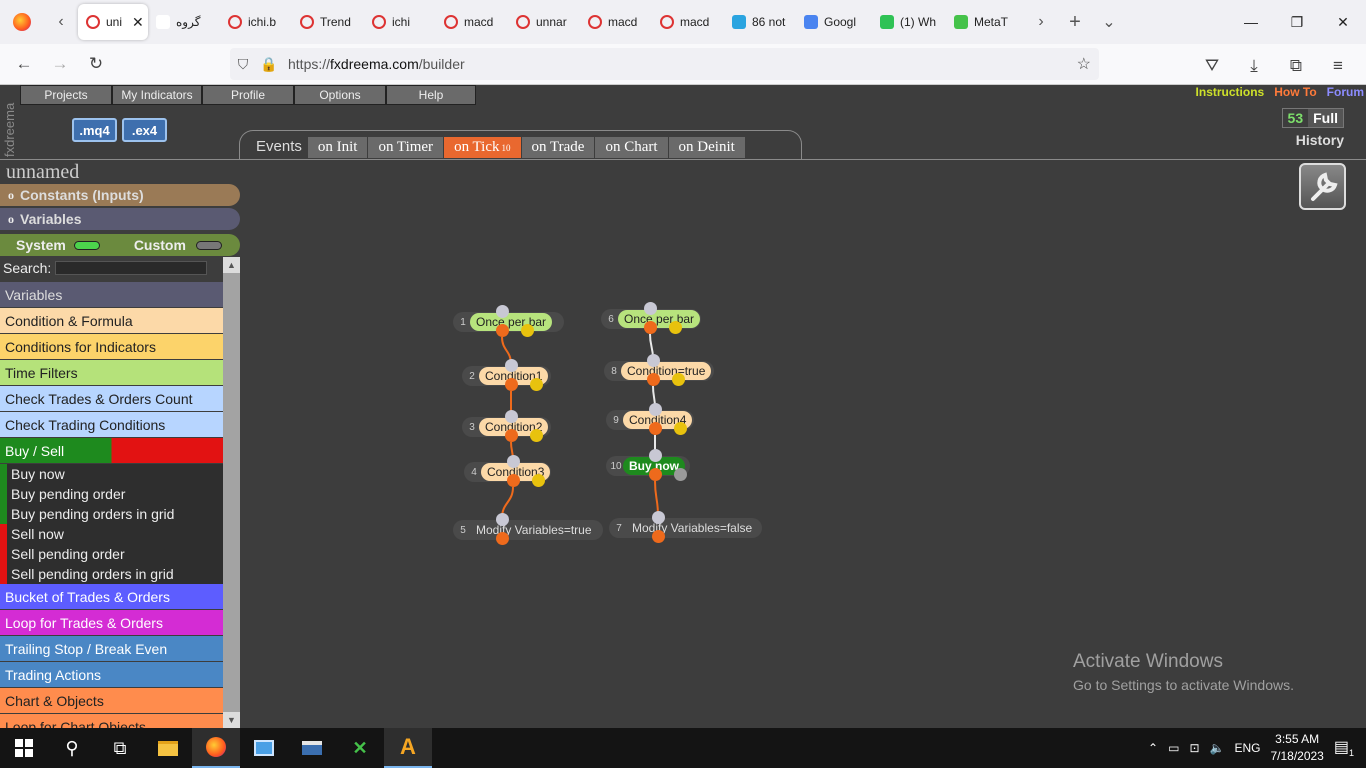 This screenshot has width=1366, height=768. What do you see at coordinates (184, 22) in the screenshot?
I see `browser-tab: گروه` at bounding box center [184, 22].